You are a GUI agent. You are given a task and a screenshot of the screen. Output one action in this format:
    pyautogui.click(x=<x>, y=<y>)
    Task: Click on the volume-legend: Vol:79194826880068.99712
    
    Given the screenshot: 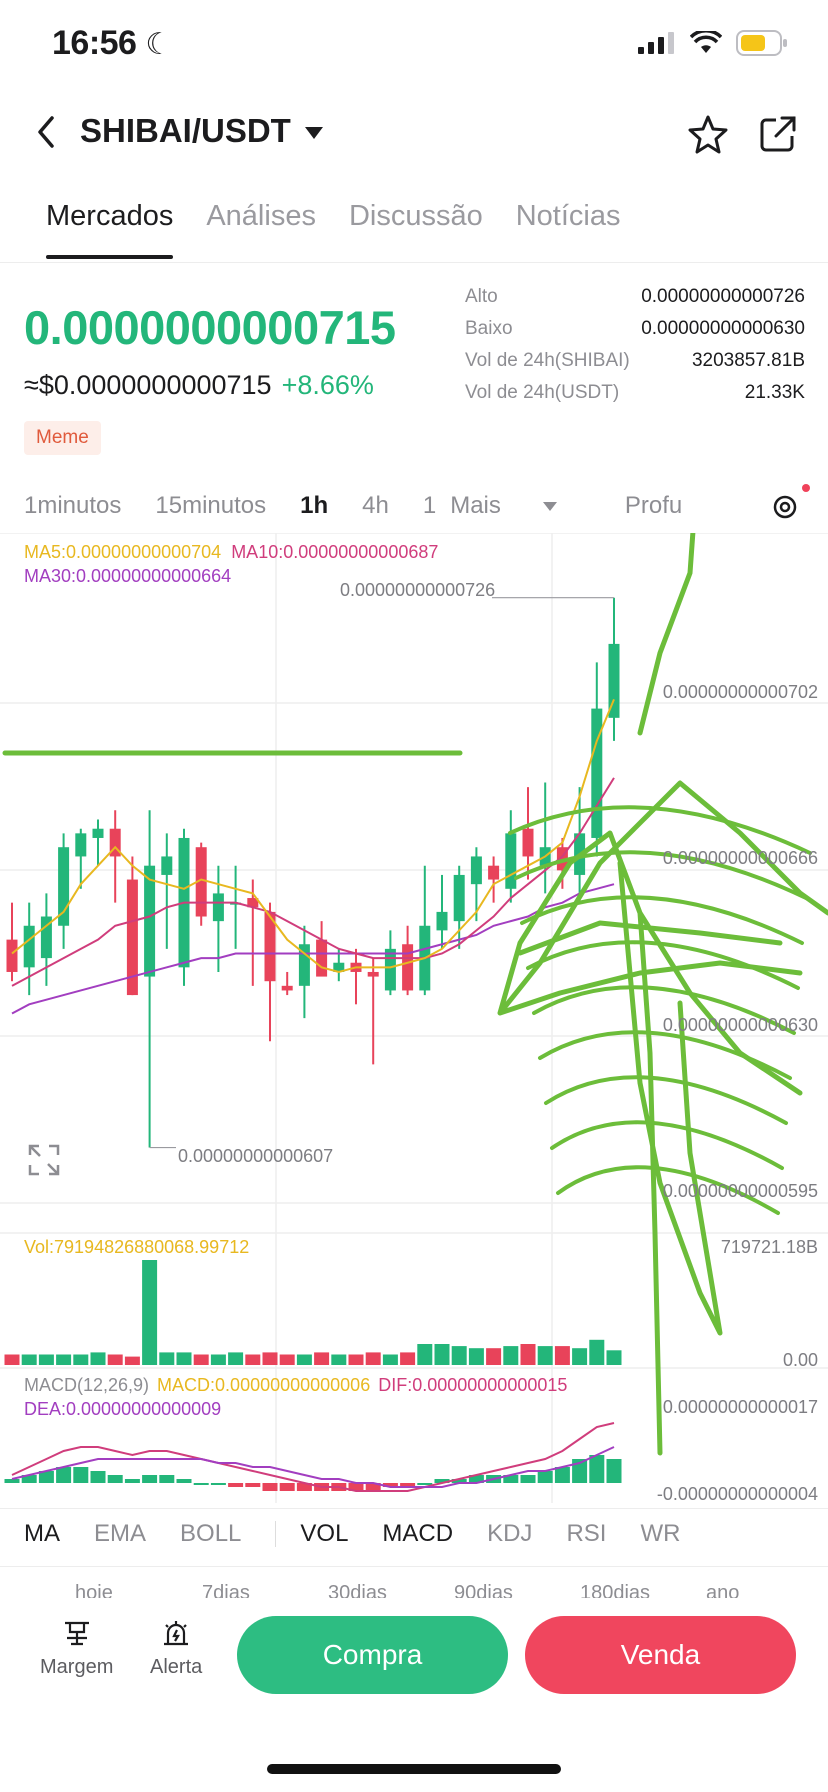 What is the action you would take?
    pyautogui.click(x=137, y=1247)
    